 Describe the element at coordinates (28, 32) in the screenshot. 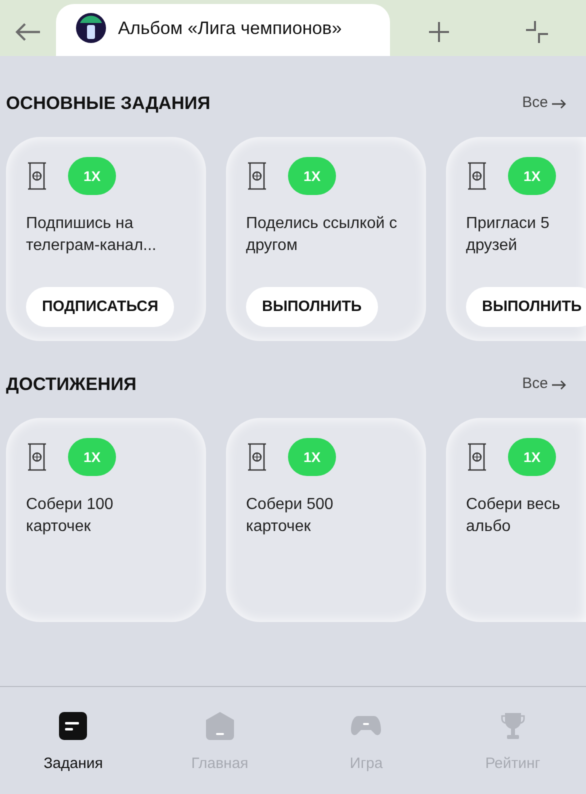

I see `back-arrow-icon` at that location.